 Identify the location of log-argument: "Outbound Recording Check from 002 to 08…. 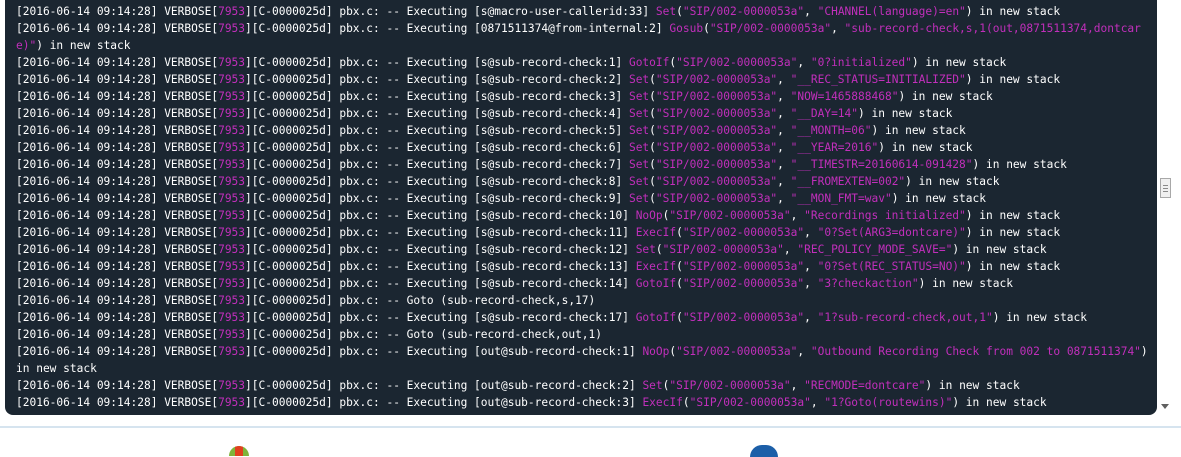
(975, 351).